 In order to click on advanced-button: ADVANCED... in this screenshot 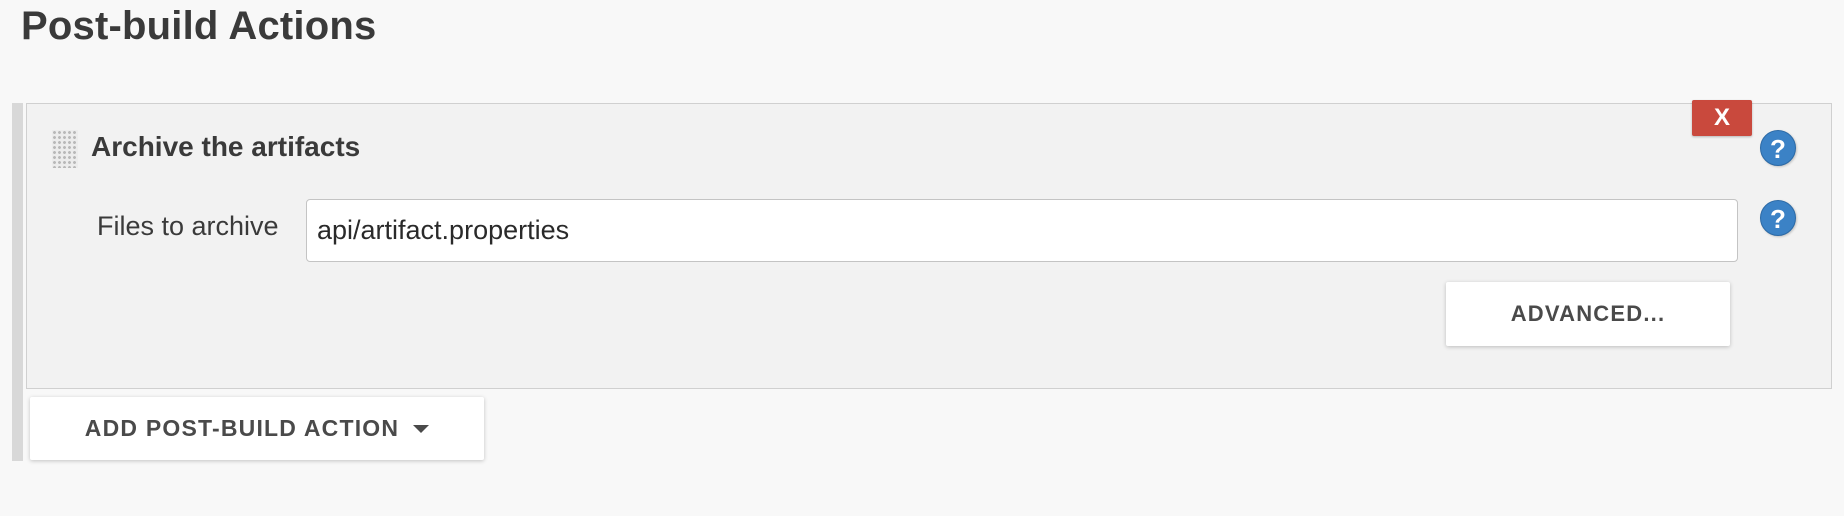, I will do `click(1588, 314)`.